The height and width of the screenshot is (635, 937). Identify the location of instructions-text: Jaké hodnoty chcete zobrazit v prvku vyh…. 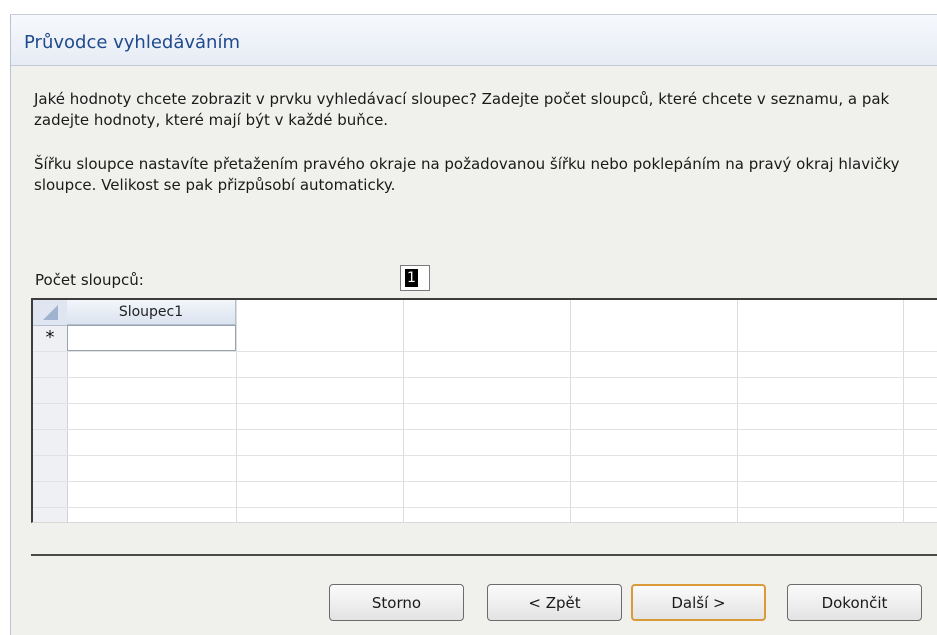
(462, 109).